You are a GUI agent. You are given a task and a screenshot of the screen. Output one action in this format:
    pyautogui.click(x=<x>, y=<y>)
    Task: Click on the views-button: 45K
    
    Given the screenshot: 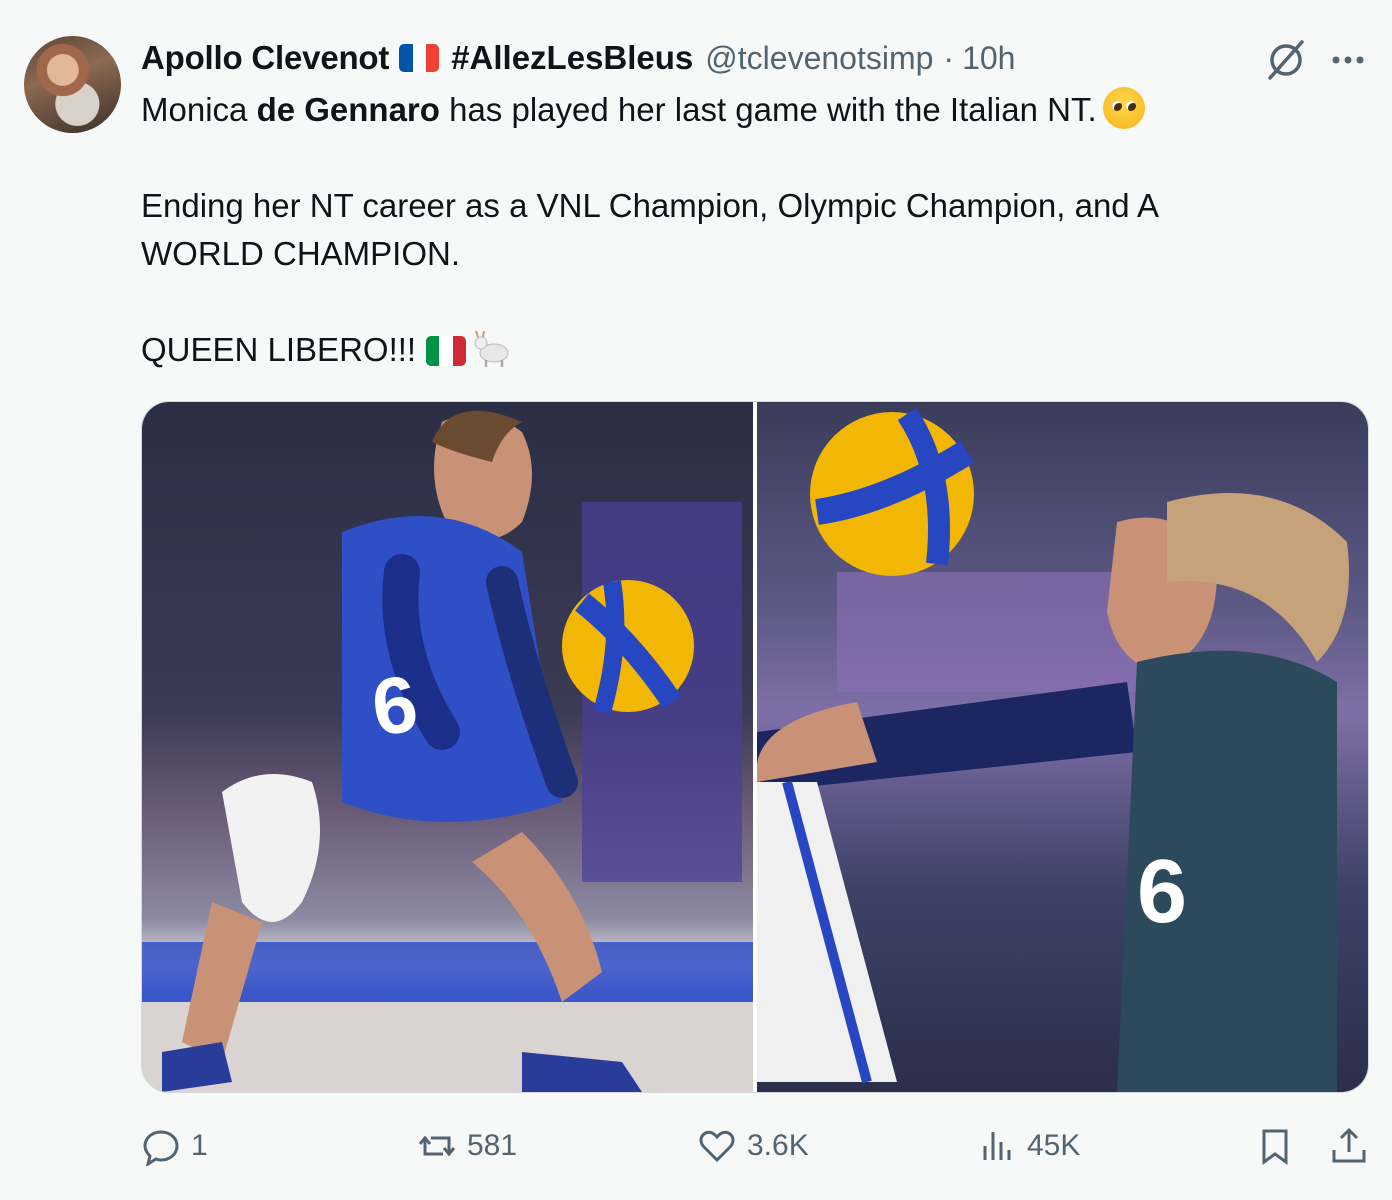 What is the action you would take?
    pyautogui.click(x=1028, y=1146)
    